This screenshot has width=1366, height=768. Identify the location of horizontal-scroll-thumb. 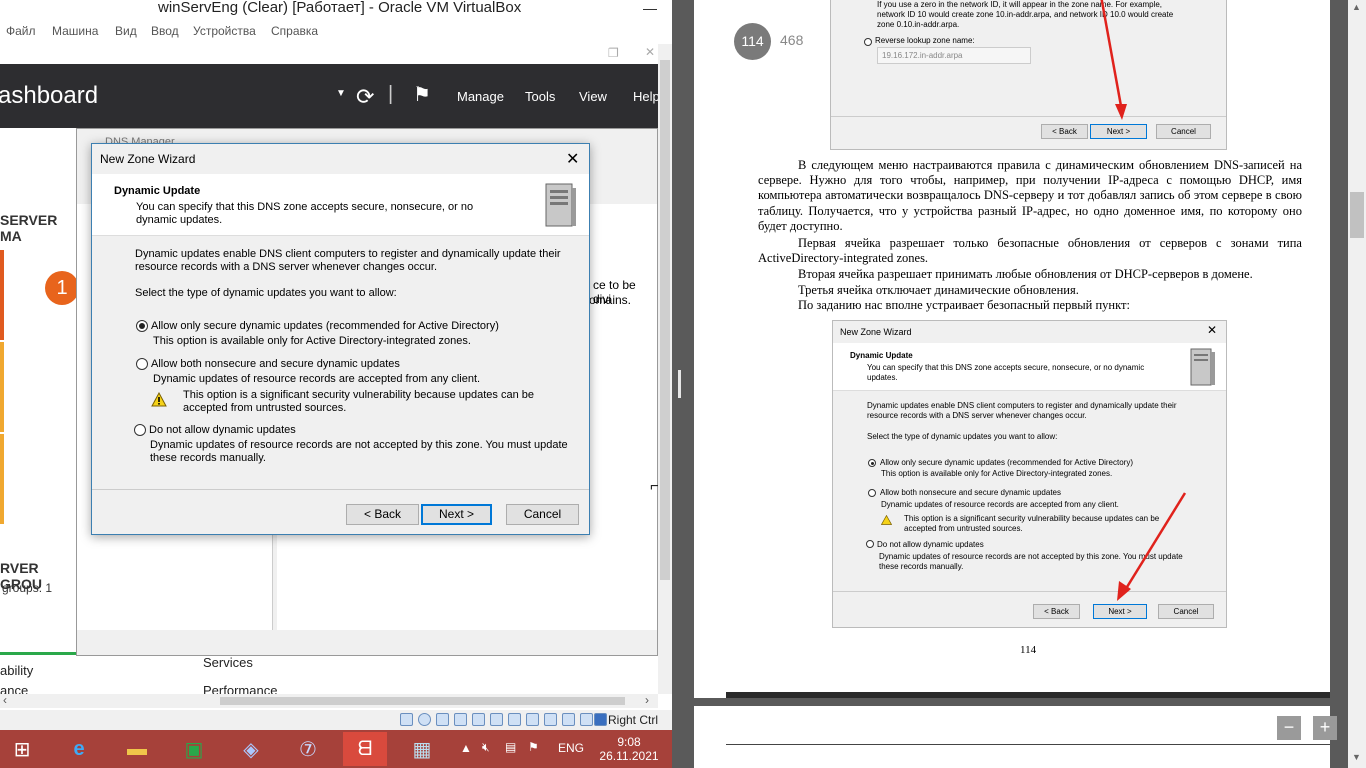
(422, 701).